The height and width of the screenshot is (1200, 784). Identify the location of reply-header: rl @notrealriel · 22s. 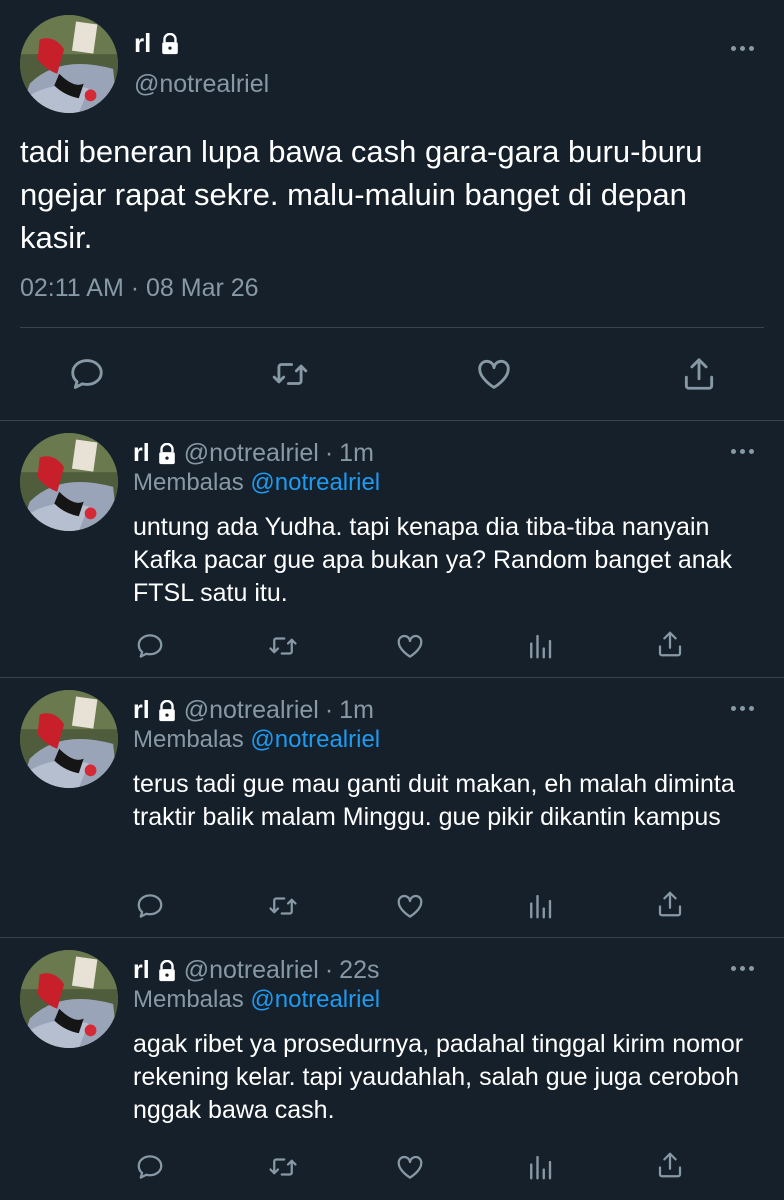
(256, 970).